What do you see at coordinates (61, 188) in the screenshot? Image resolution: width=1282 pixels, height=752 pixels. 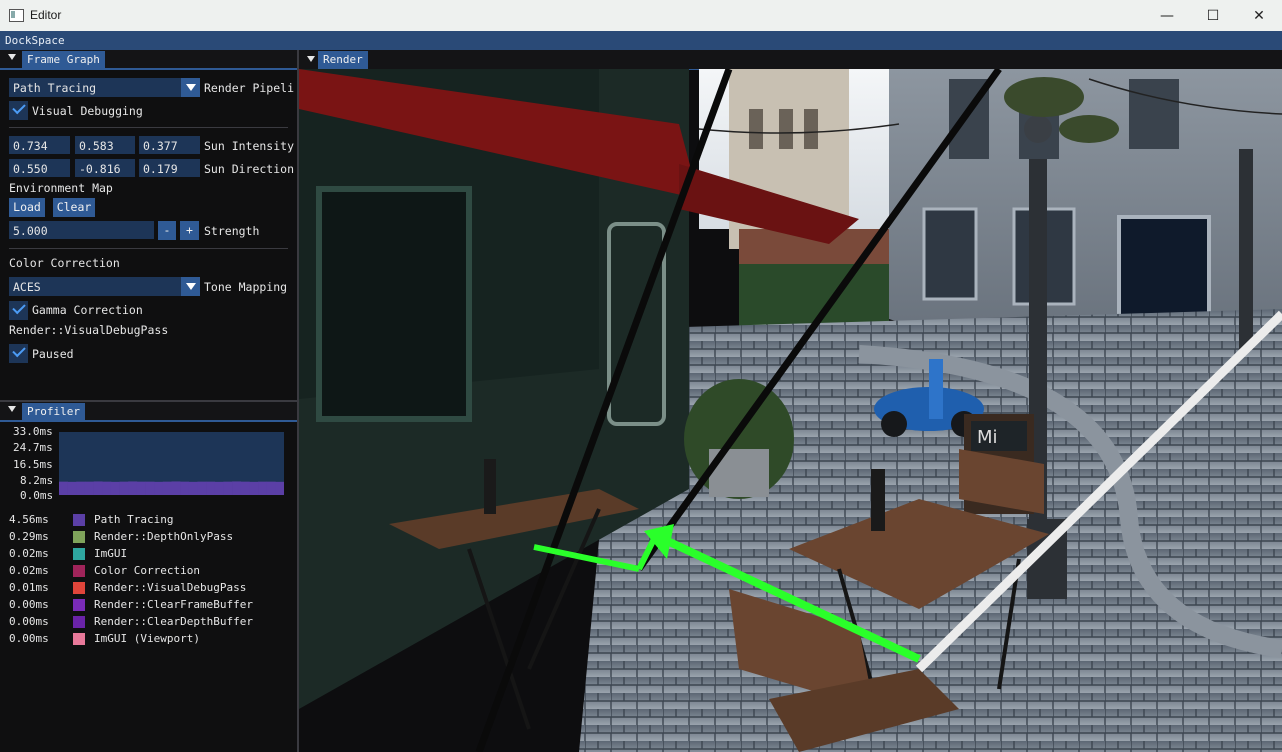 I see `environment-map-label: Environment Map` at bounding box center [61, 188].